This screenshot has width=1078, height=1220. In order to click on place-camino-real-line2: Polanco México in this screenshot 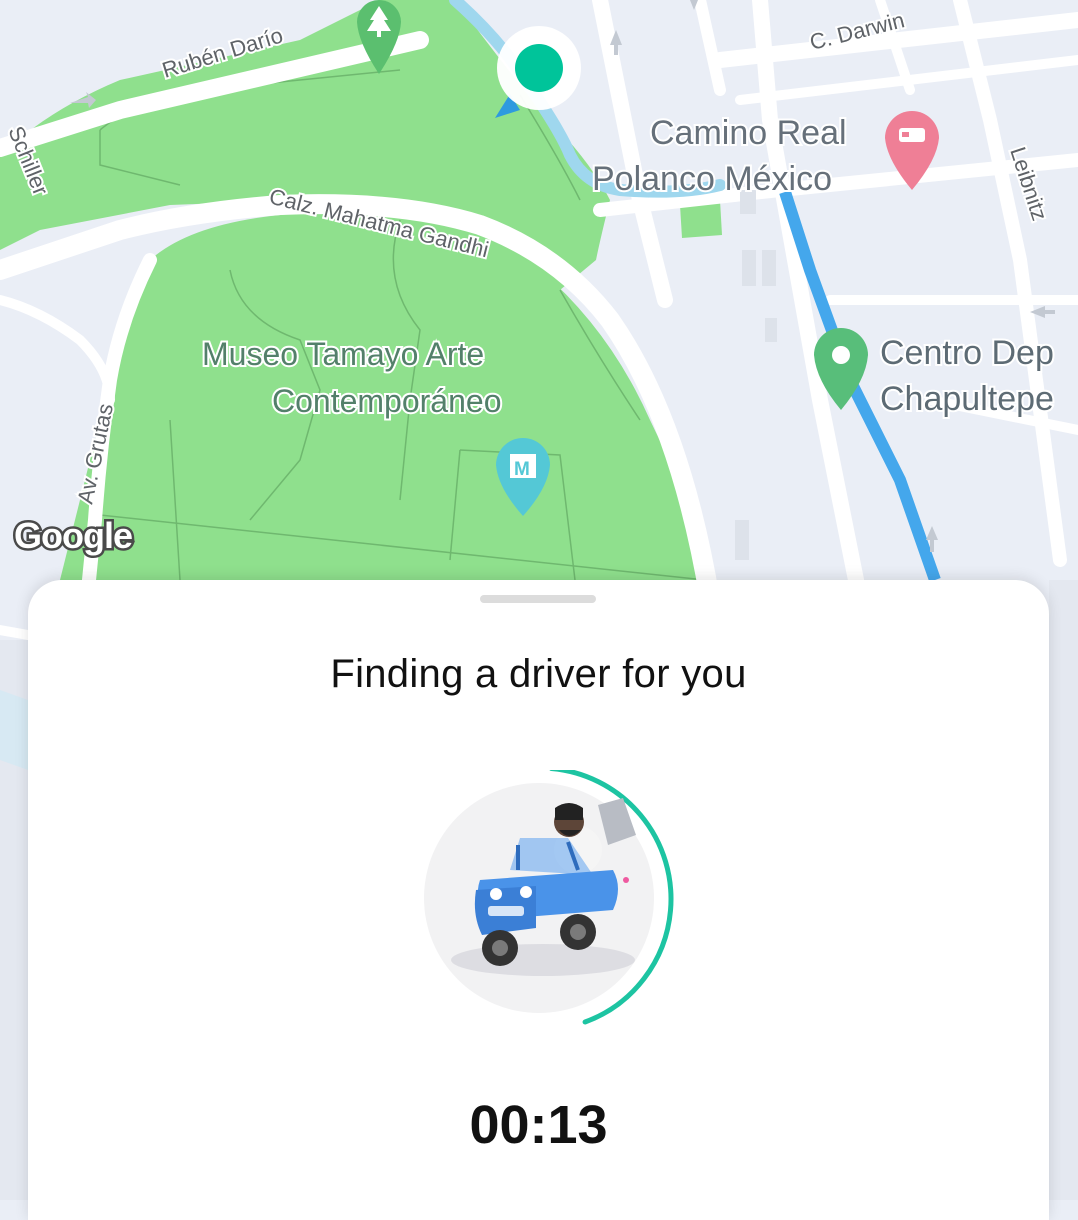, I will do `click(712, 179)`.